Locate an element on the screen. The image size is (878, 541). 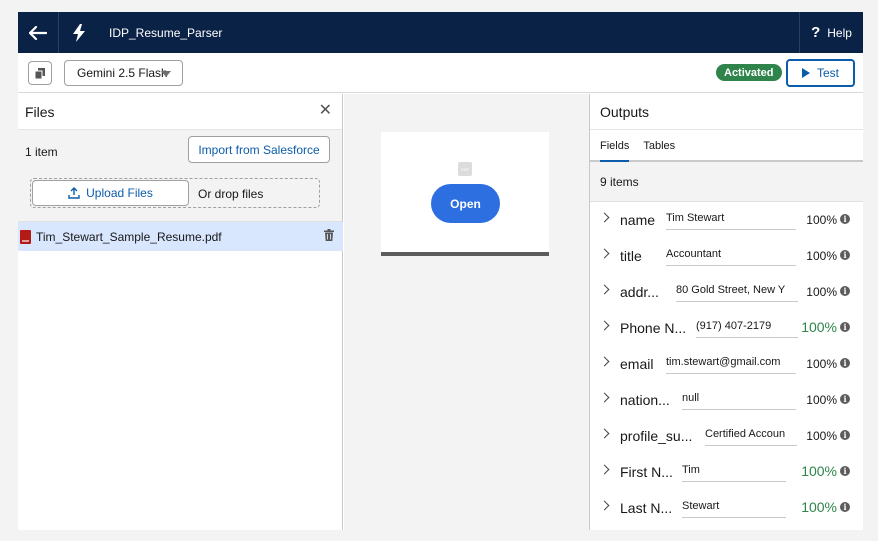
files-title: Files is located at coordinates (40, 111).